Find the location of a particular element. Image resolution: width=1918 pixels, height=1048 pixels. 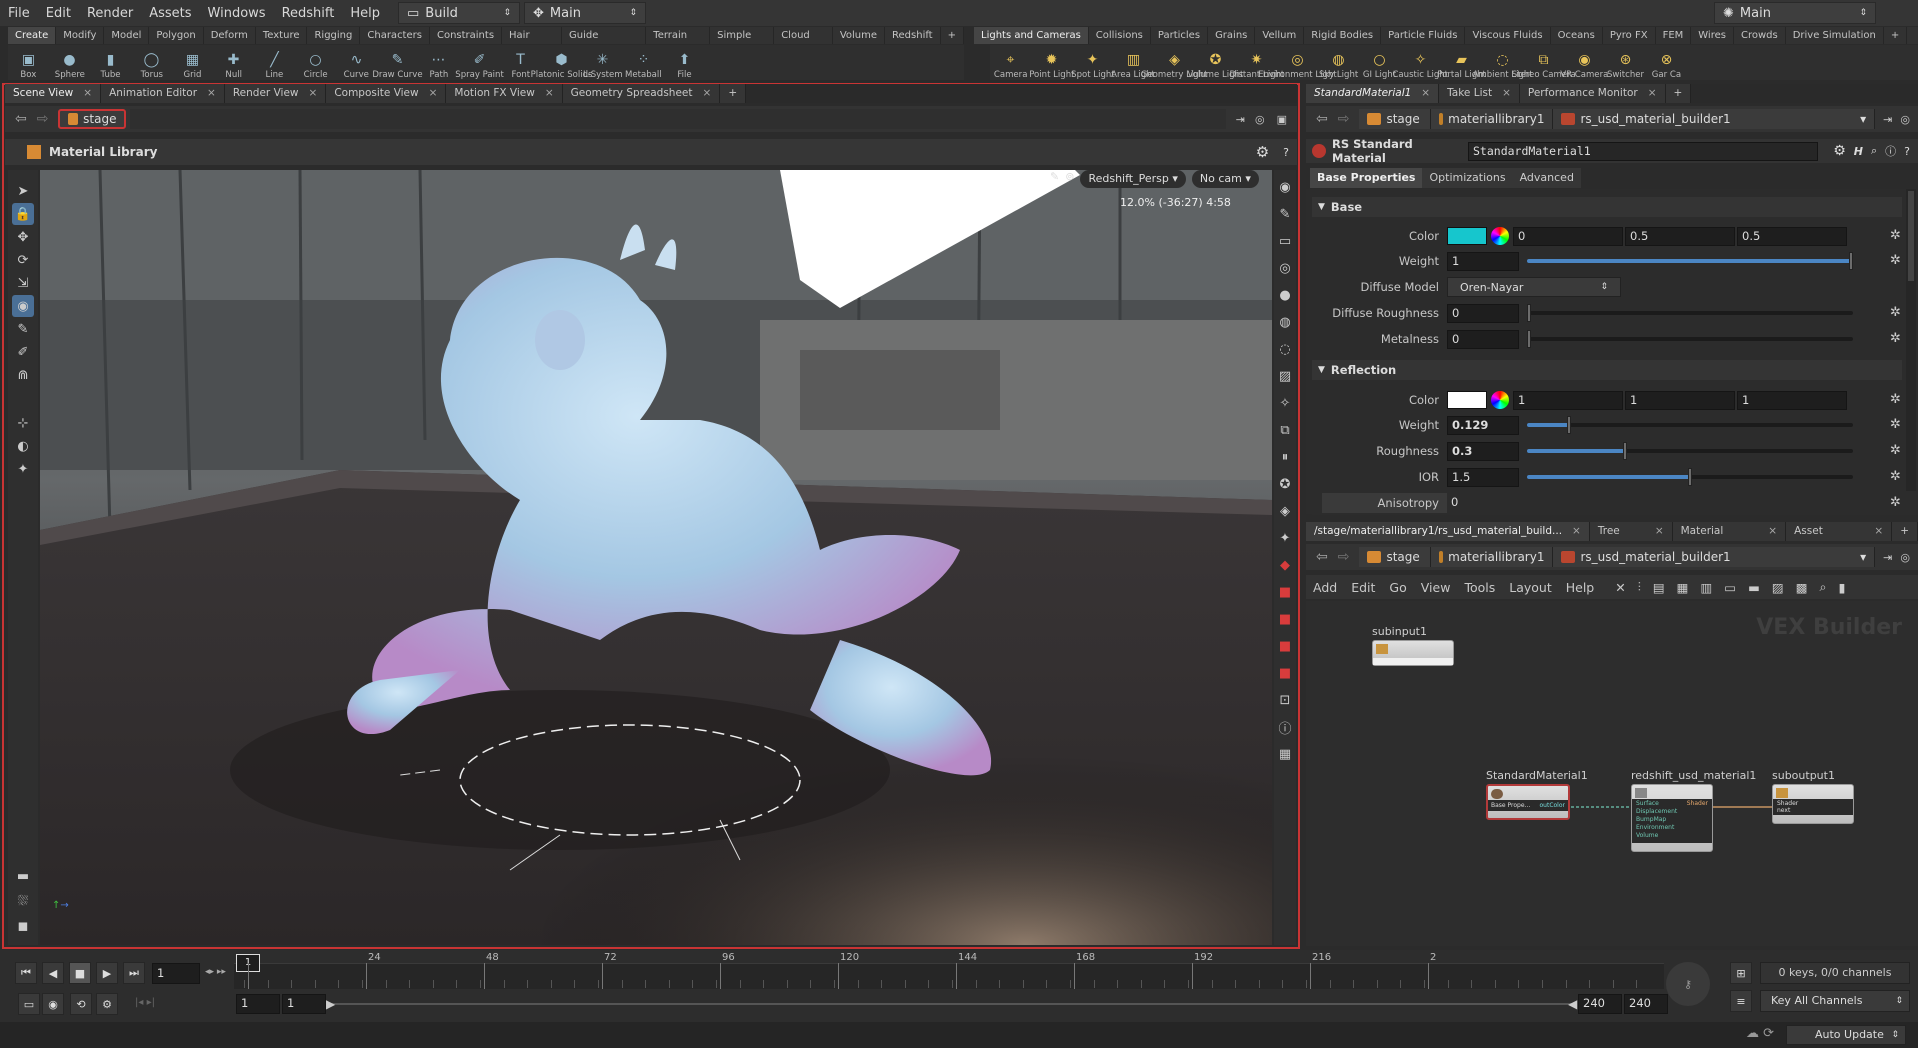

network-menu-layout: Layout is located at coordinates (1530, 587).